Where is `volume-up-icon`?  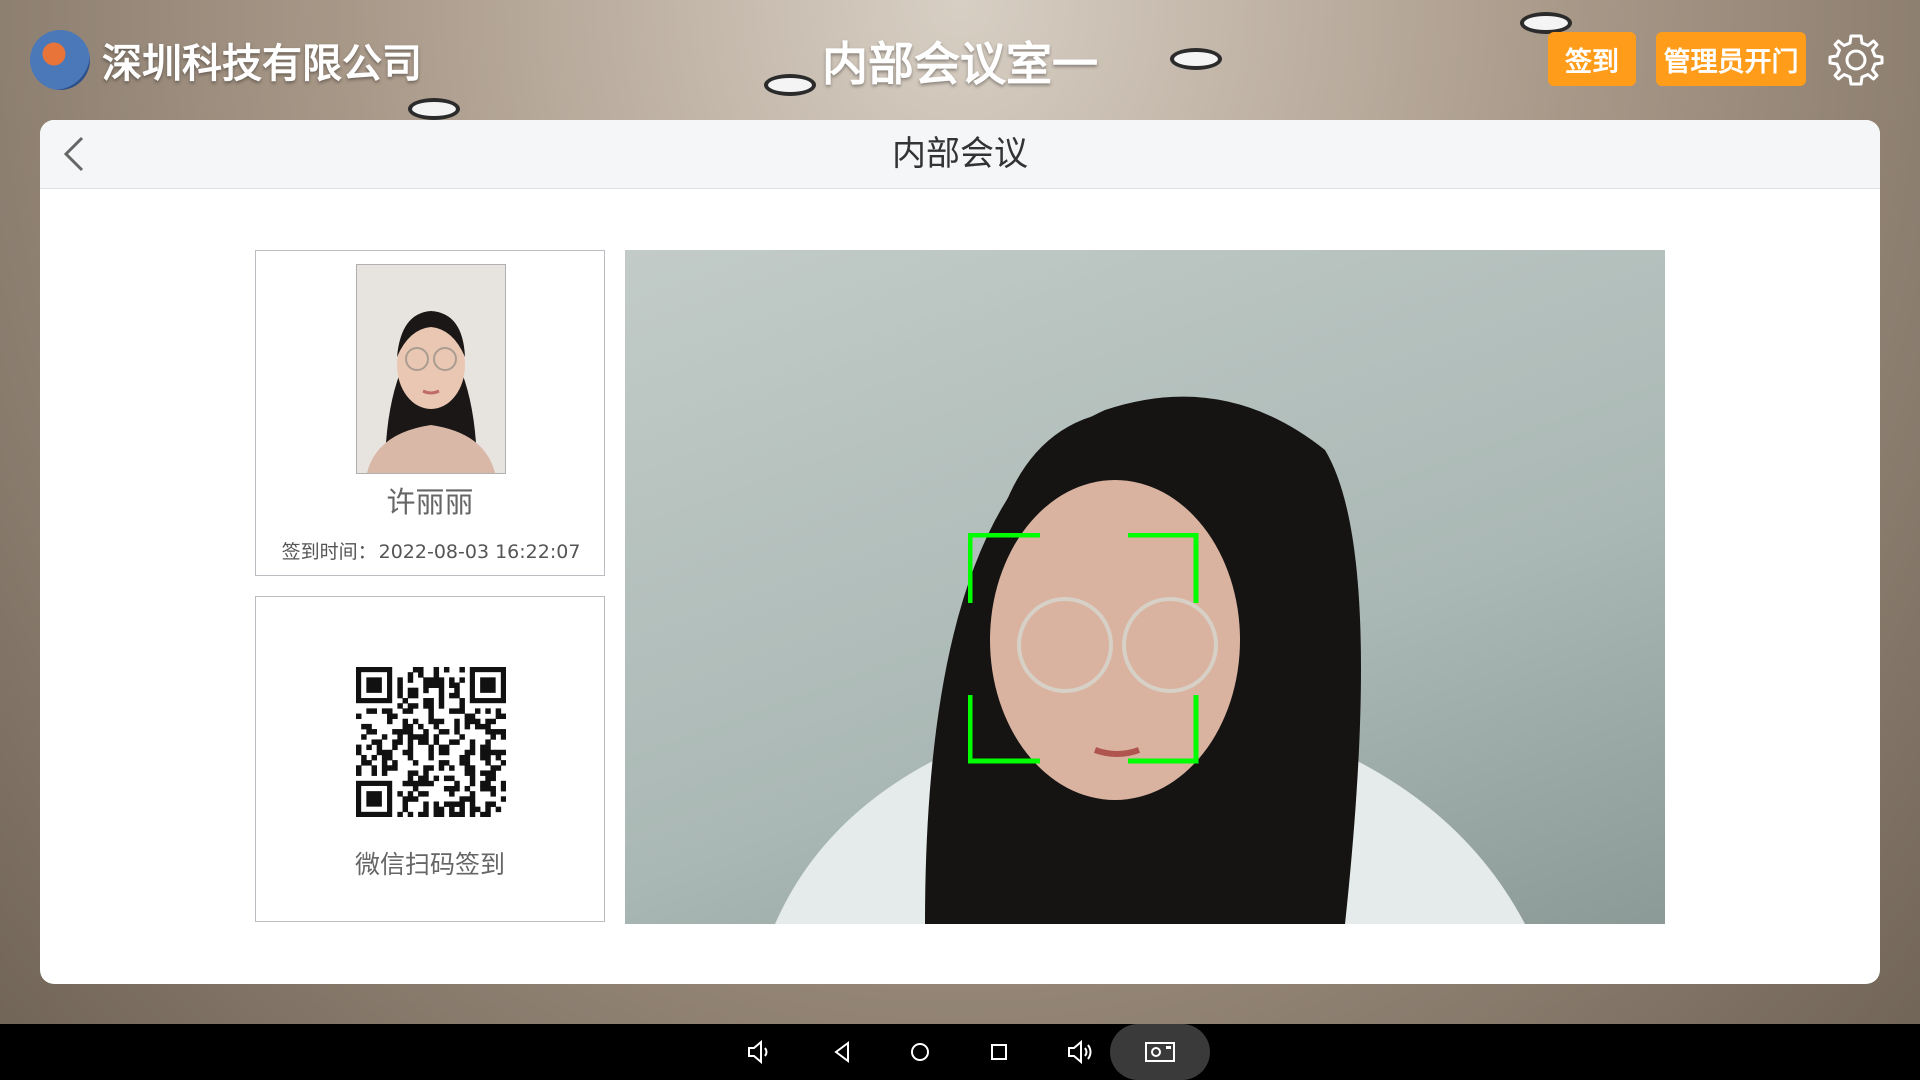 volume-up-icon is located at coordinates (1080, 1052).